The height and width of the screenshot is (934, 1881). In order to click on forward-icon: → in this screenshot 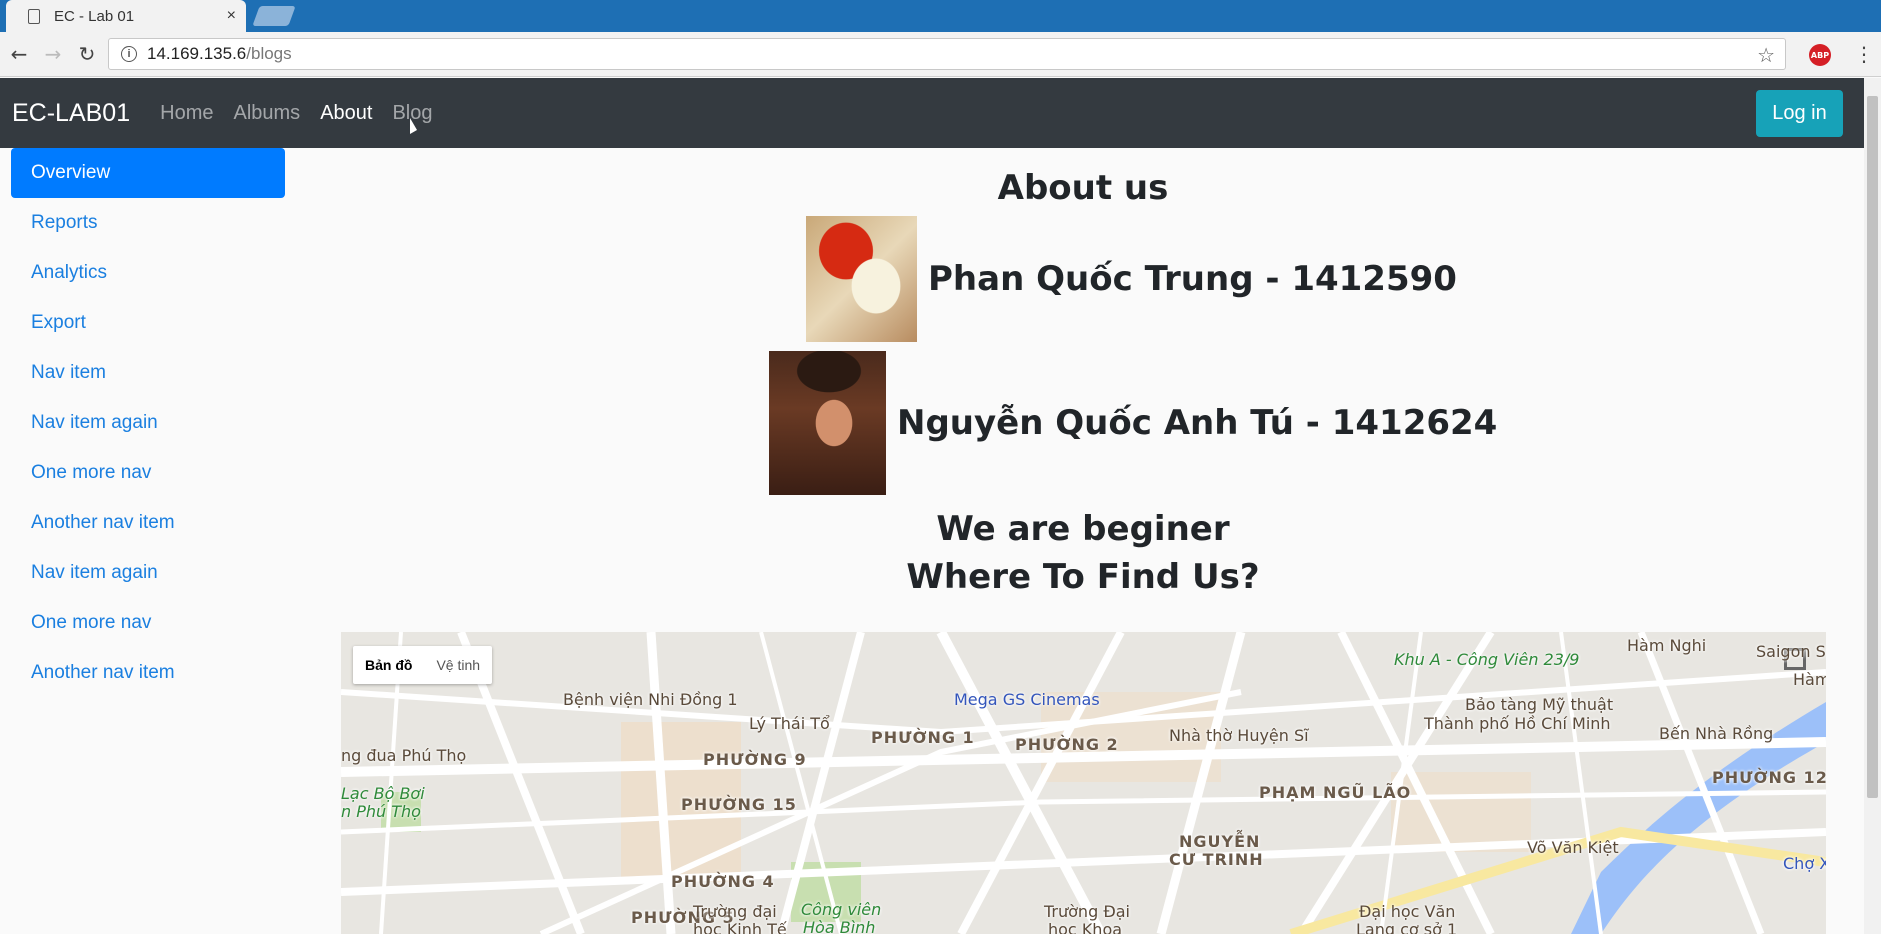, I will do `click(53, 54)`.